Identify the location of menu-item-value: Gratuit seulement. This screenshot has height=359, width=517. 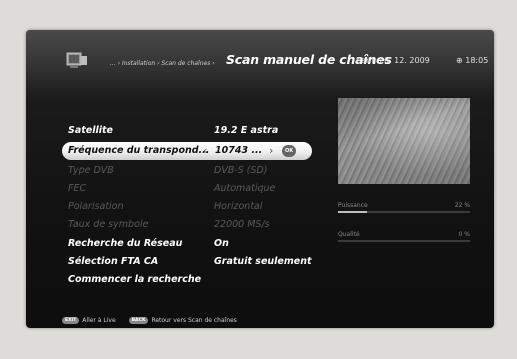
(263, 261).